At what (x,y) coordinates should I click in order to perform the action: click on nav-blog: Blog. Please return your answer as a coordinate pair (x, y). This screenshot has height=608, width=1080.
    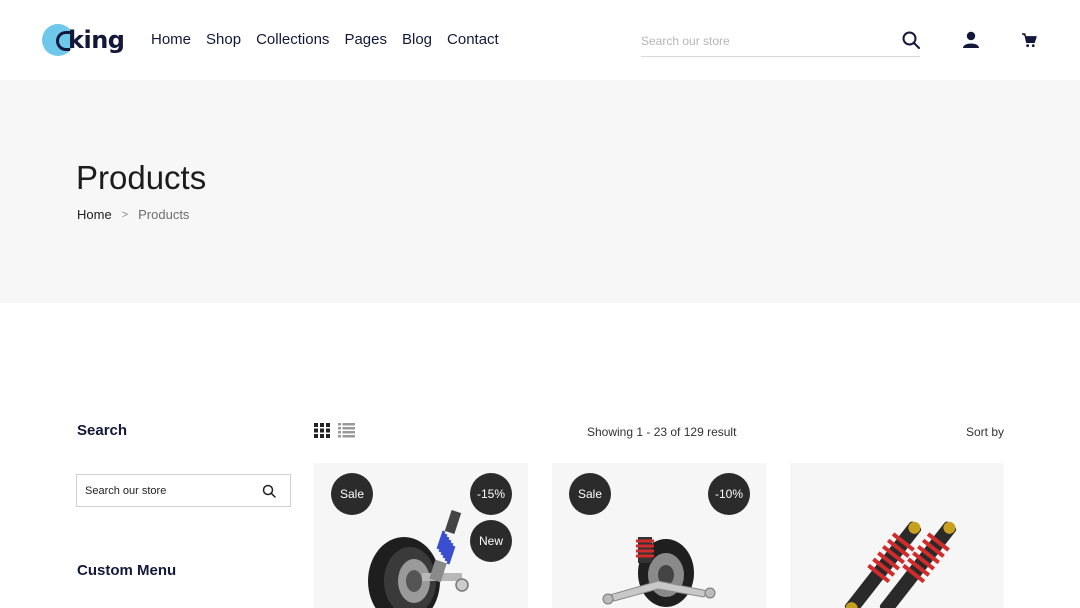
    Looking at the image, I should click on (417, 39).